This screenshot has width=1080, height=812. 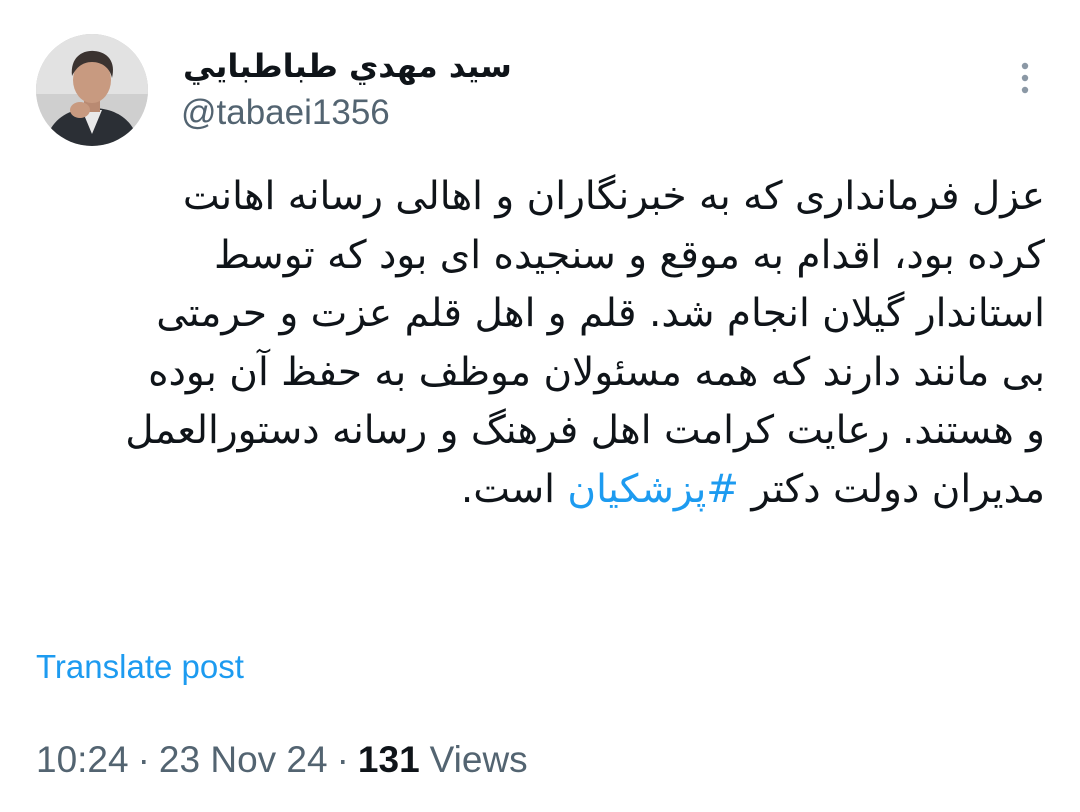 I want to click on profile-photo, so click(x=92, y=90).